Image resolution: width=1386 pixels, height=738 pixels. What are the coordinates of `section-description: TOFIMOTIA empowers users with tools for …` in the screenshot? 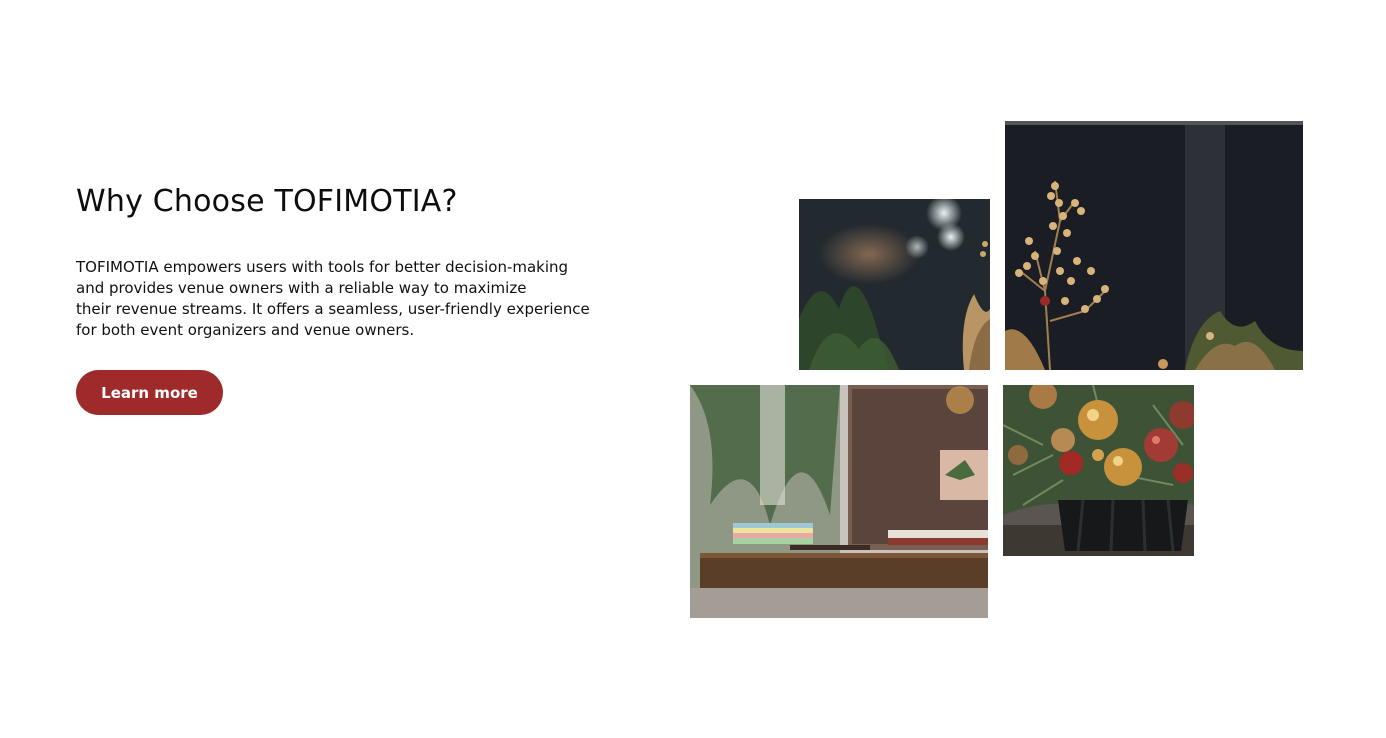 It's located at (336, 299).